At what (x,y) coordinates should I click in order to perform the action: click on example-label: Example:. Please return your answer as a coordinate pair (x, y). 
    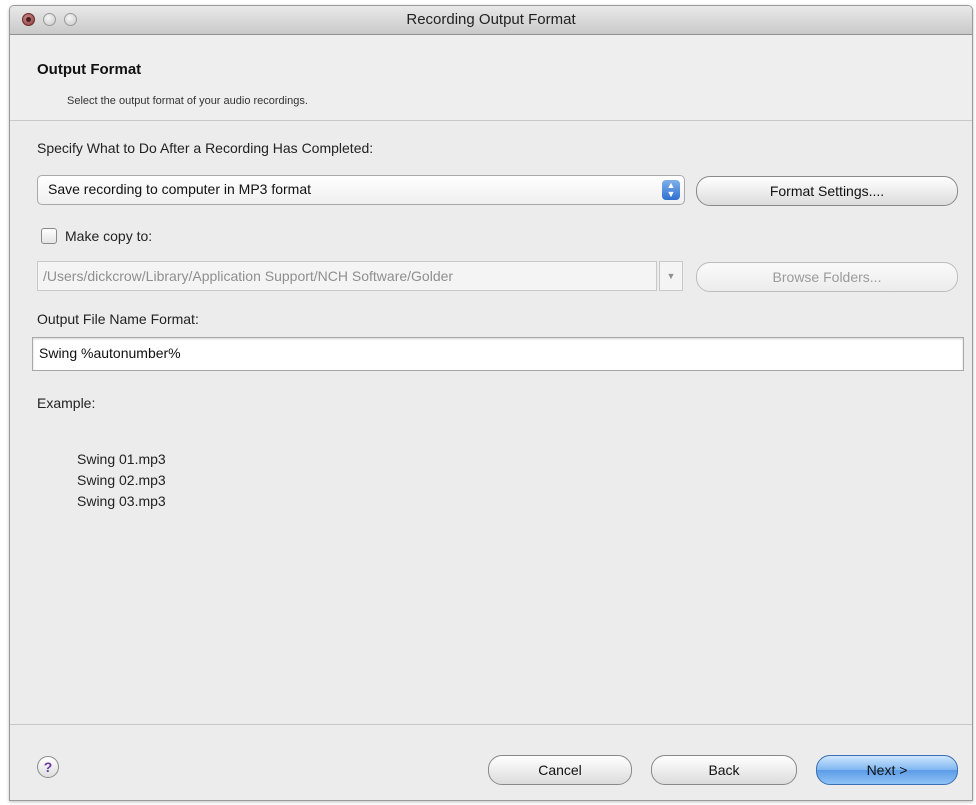
    Looking at the image, I should click on (66, 403).